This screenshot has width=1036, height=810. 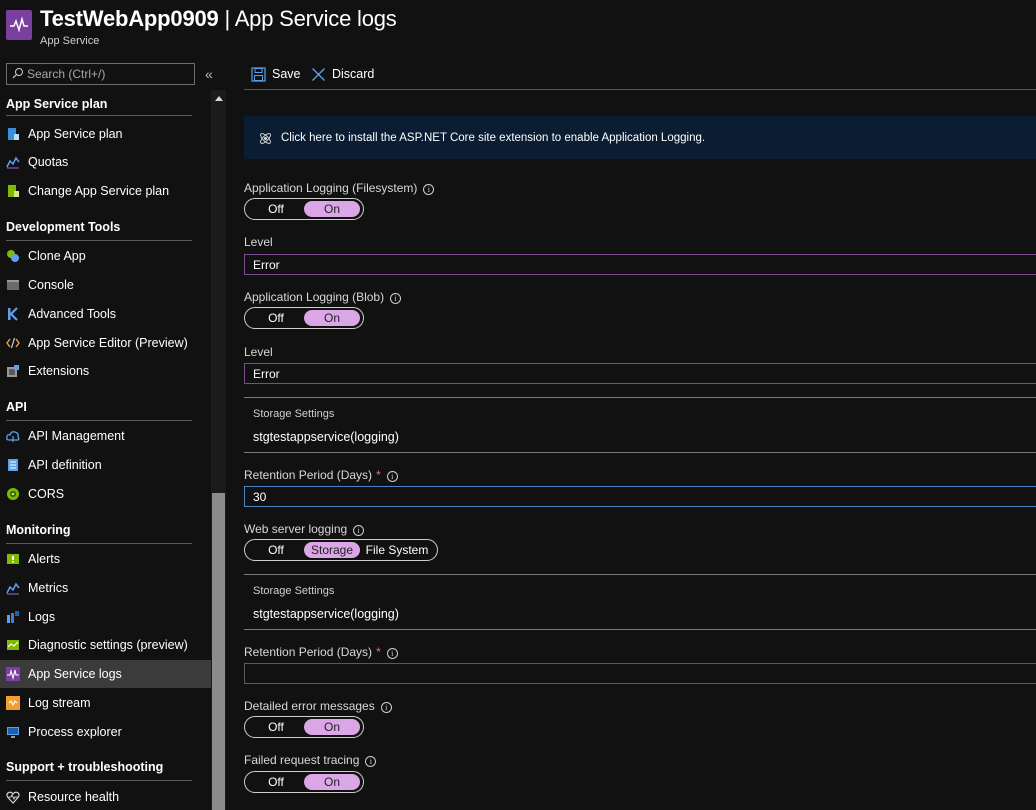 I want to click on section-title-support-troubleshooting: Support + troubleshooting, so click(x=85, y=767).